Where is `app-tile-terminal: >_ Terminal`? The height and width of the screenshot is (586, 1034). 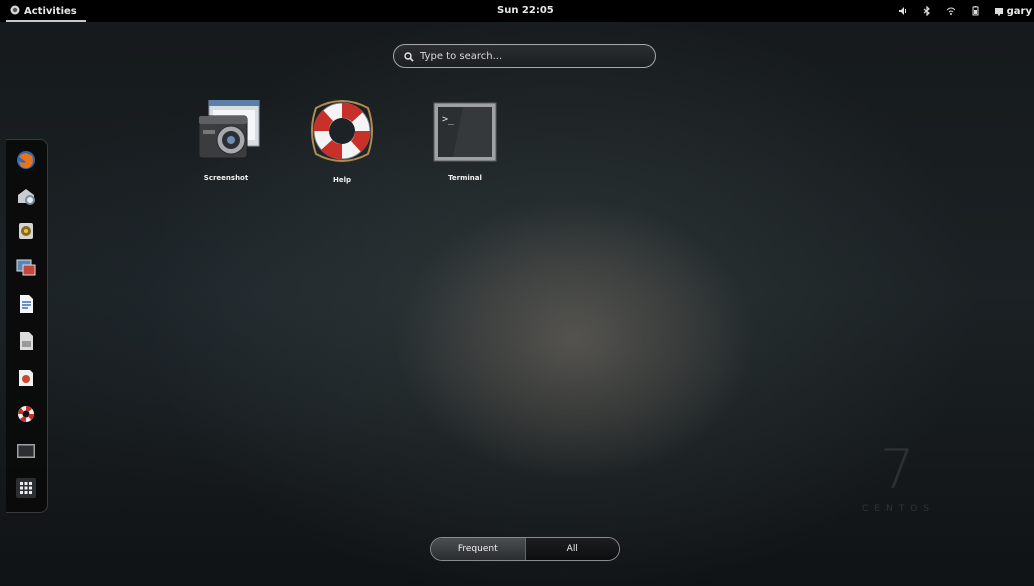
app-tile-terminal: >_ Terminal is located at coordinates (465, 142).